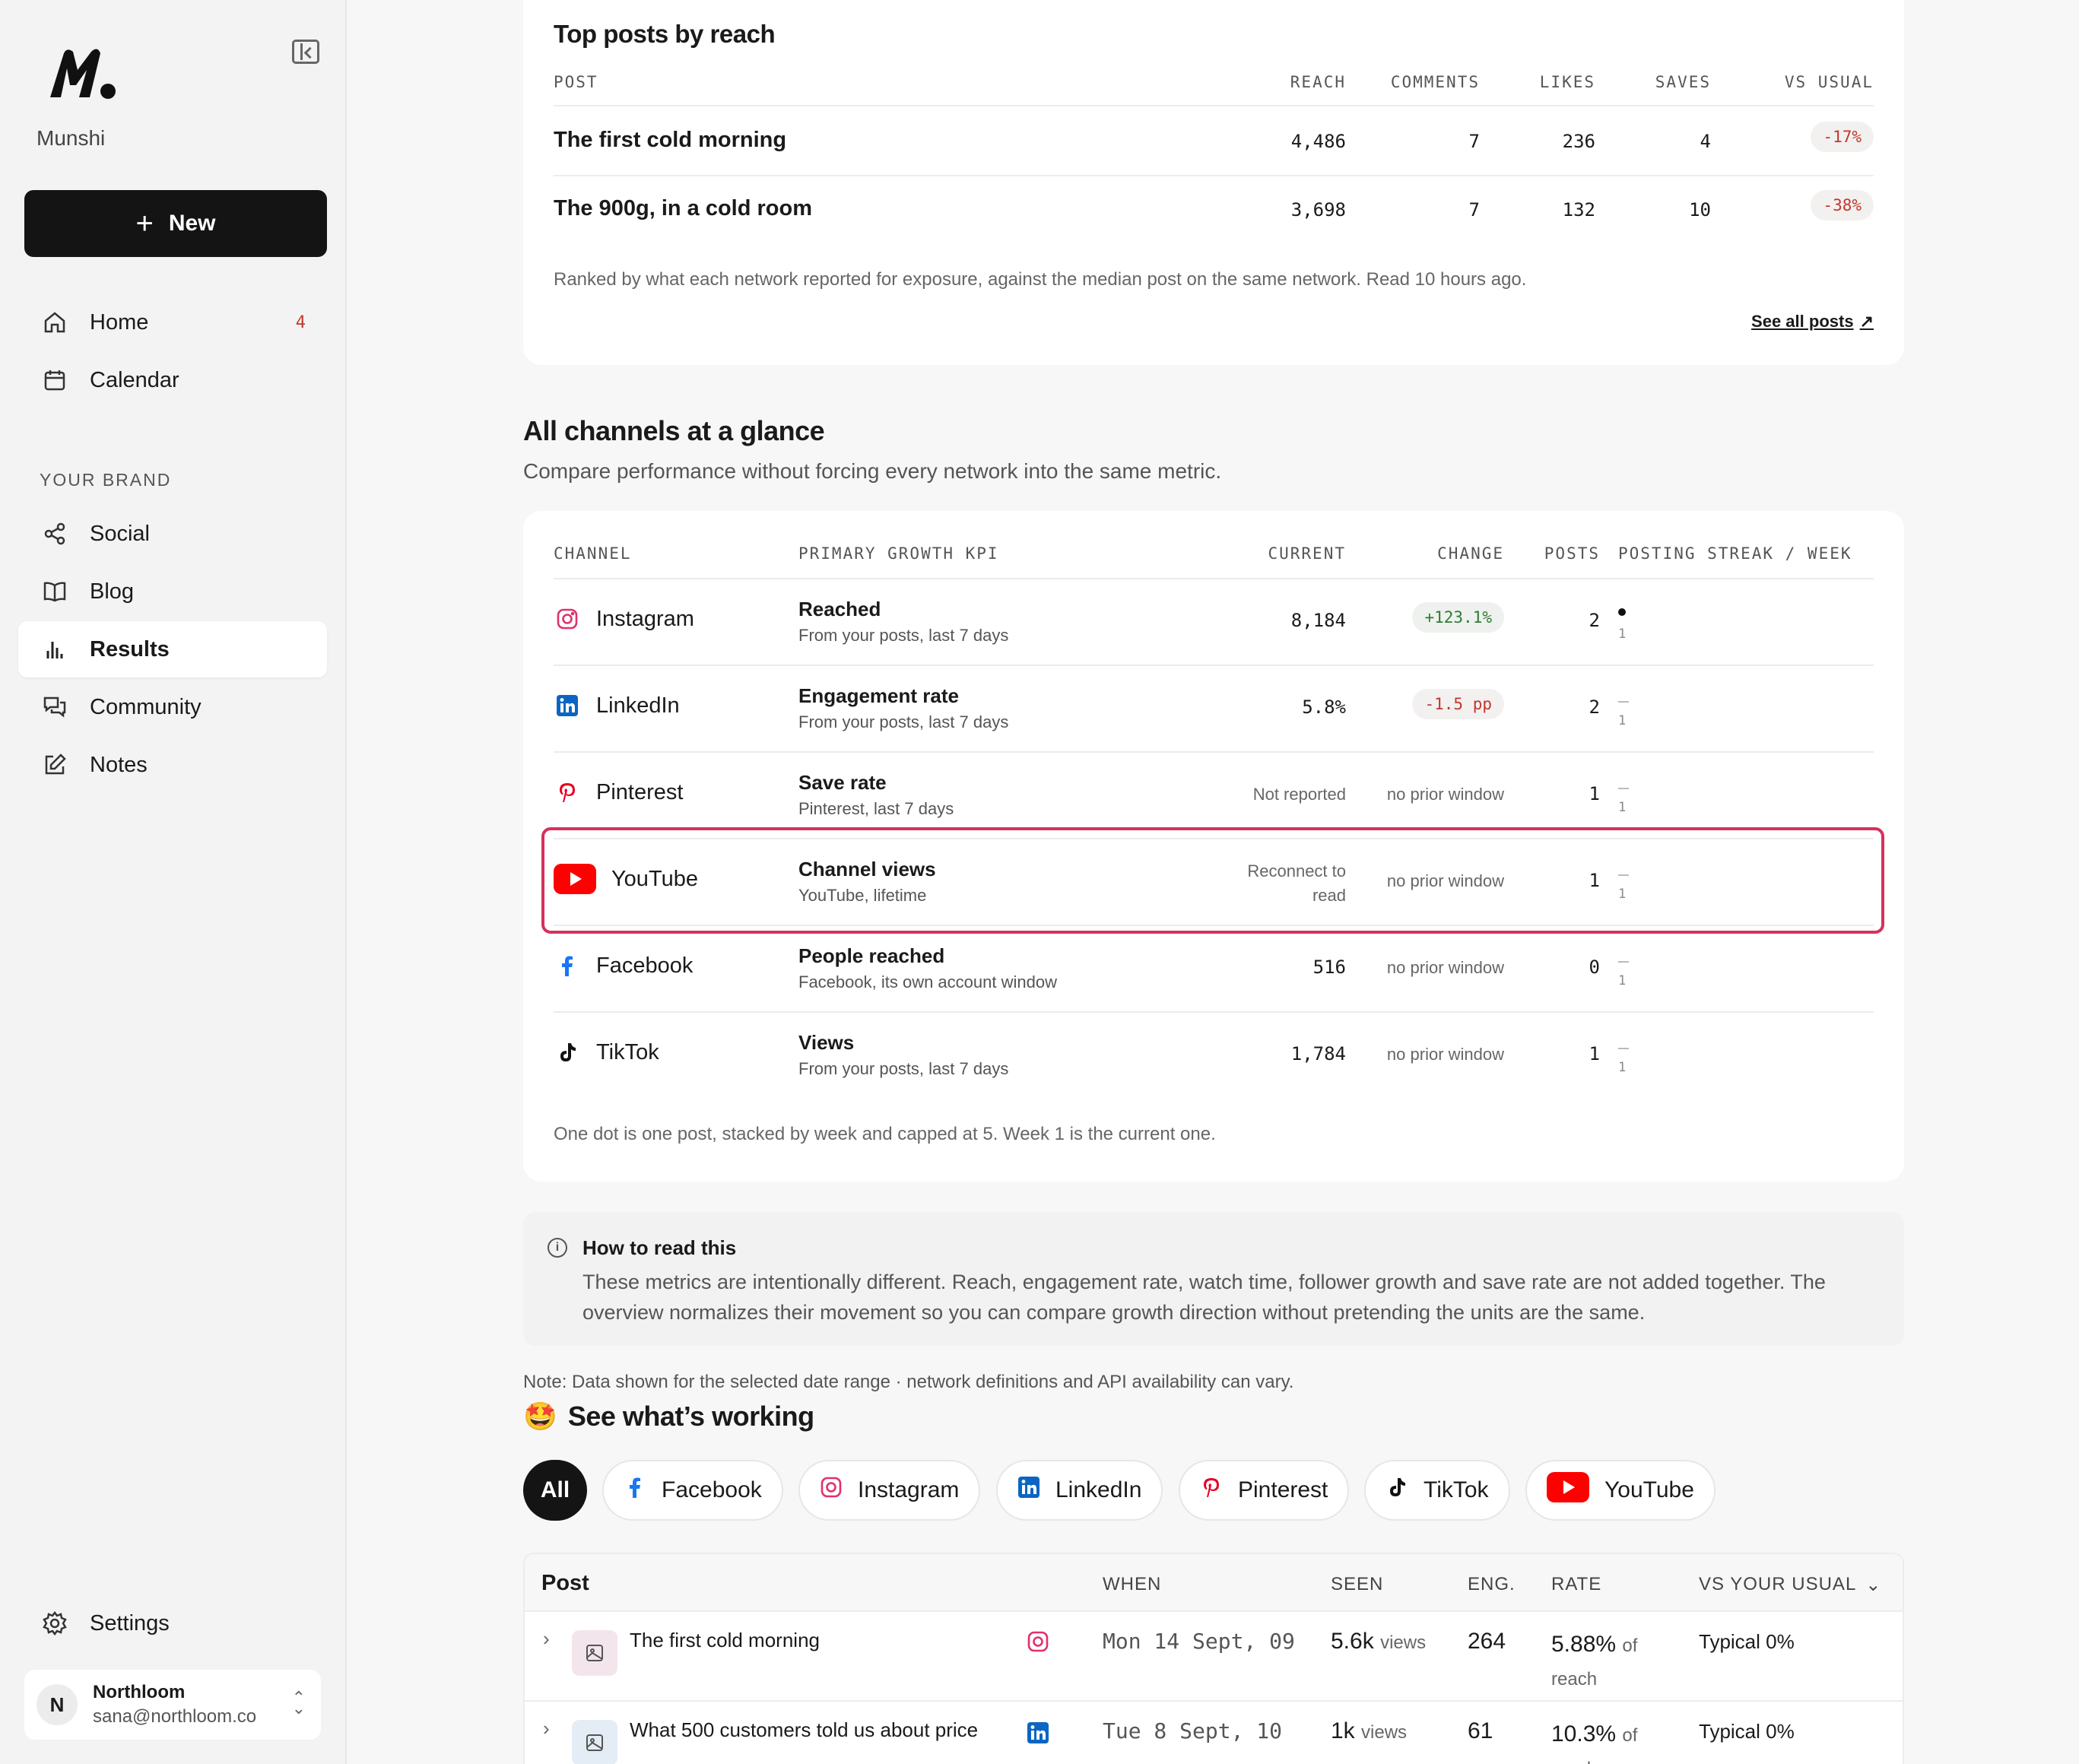 This screenshot has height=1764, width=2079. What do you see at coordinates (725, 1640) in the screenshot?
I see `post-title: The first cold morning` at bounding box center [725, 1640].